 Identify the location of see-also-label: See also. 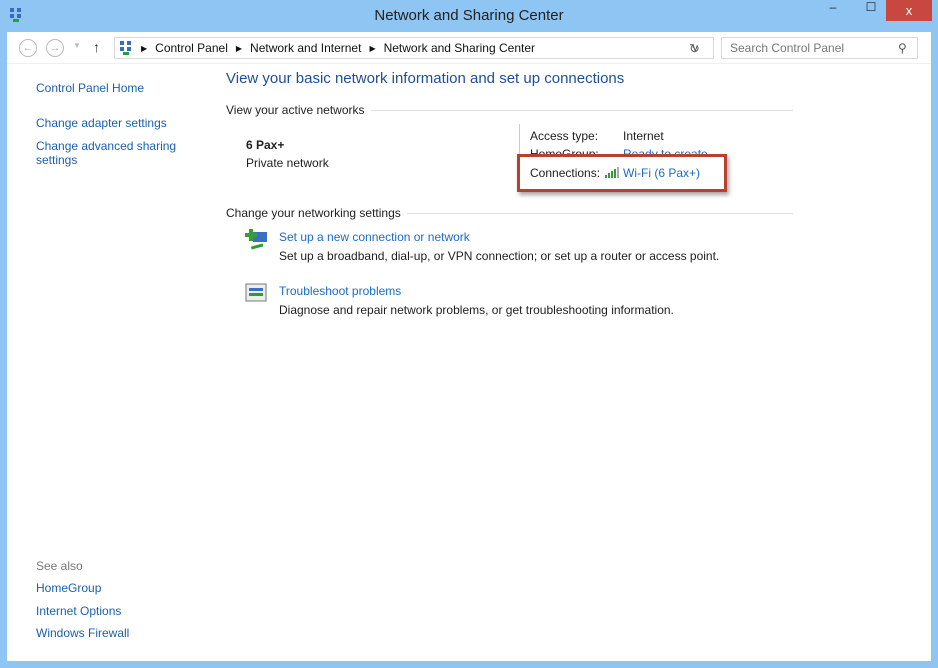
(59, 566).